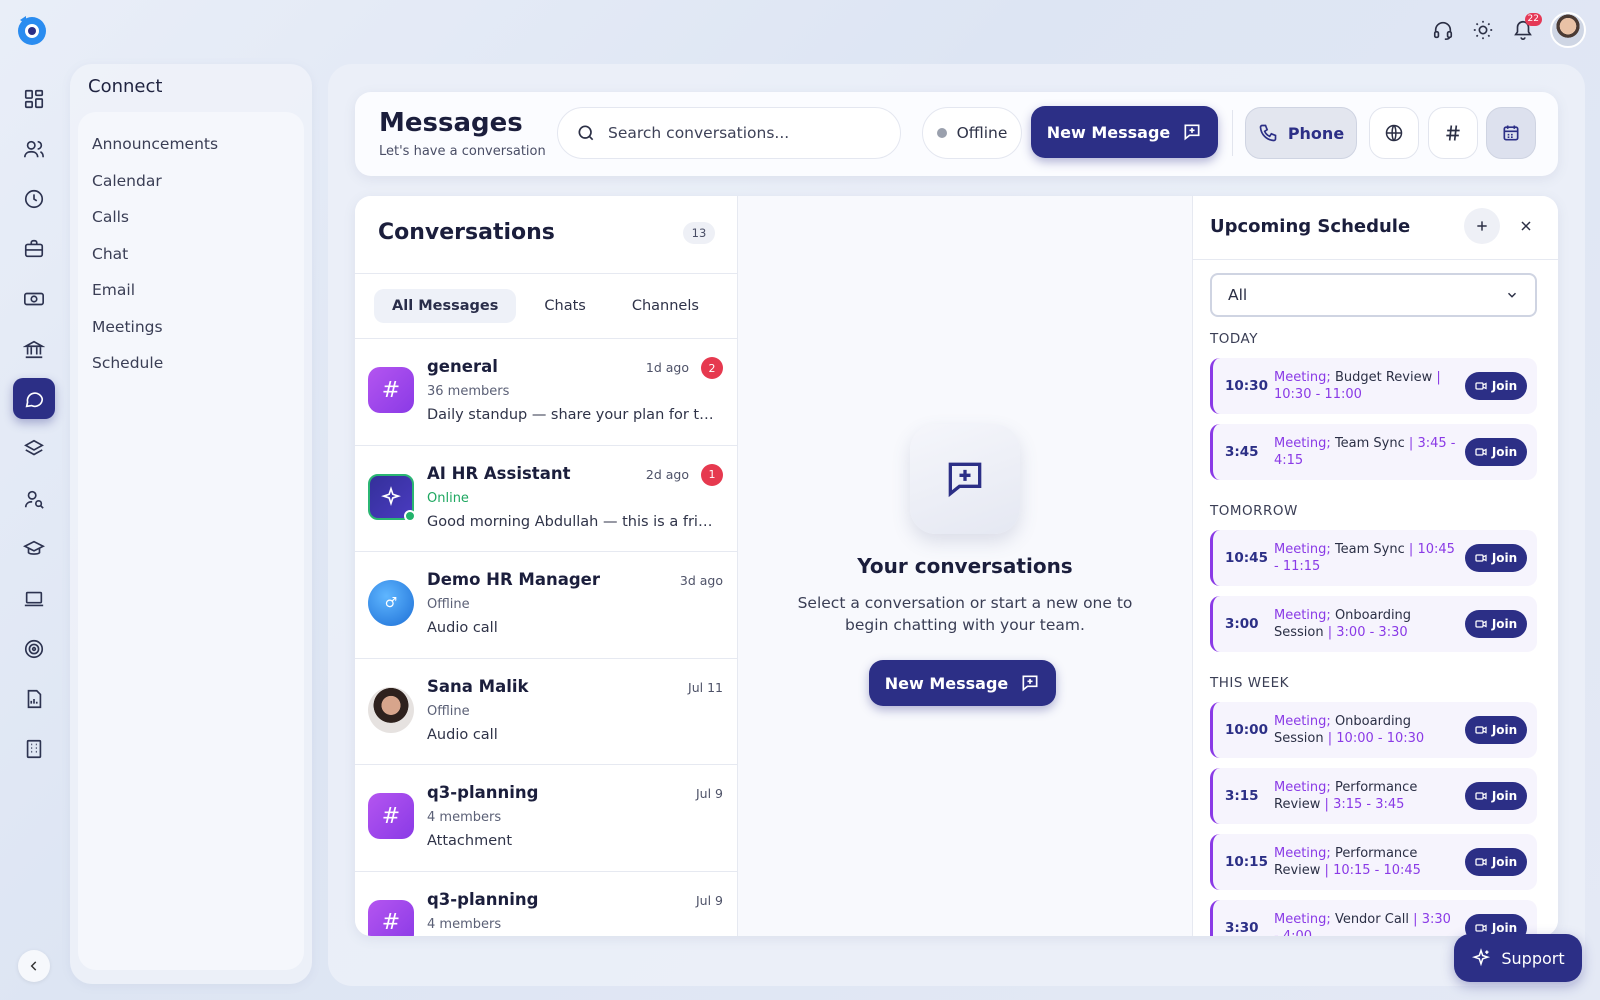 The height and width of the screenshot is (1000, 1600). What do you see at coordinates (513, 579) in the screenshot?
I see `conversation-name: Demo HR Manager` at bounding box center [513, 579].